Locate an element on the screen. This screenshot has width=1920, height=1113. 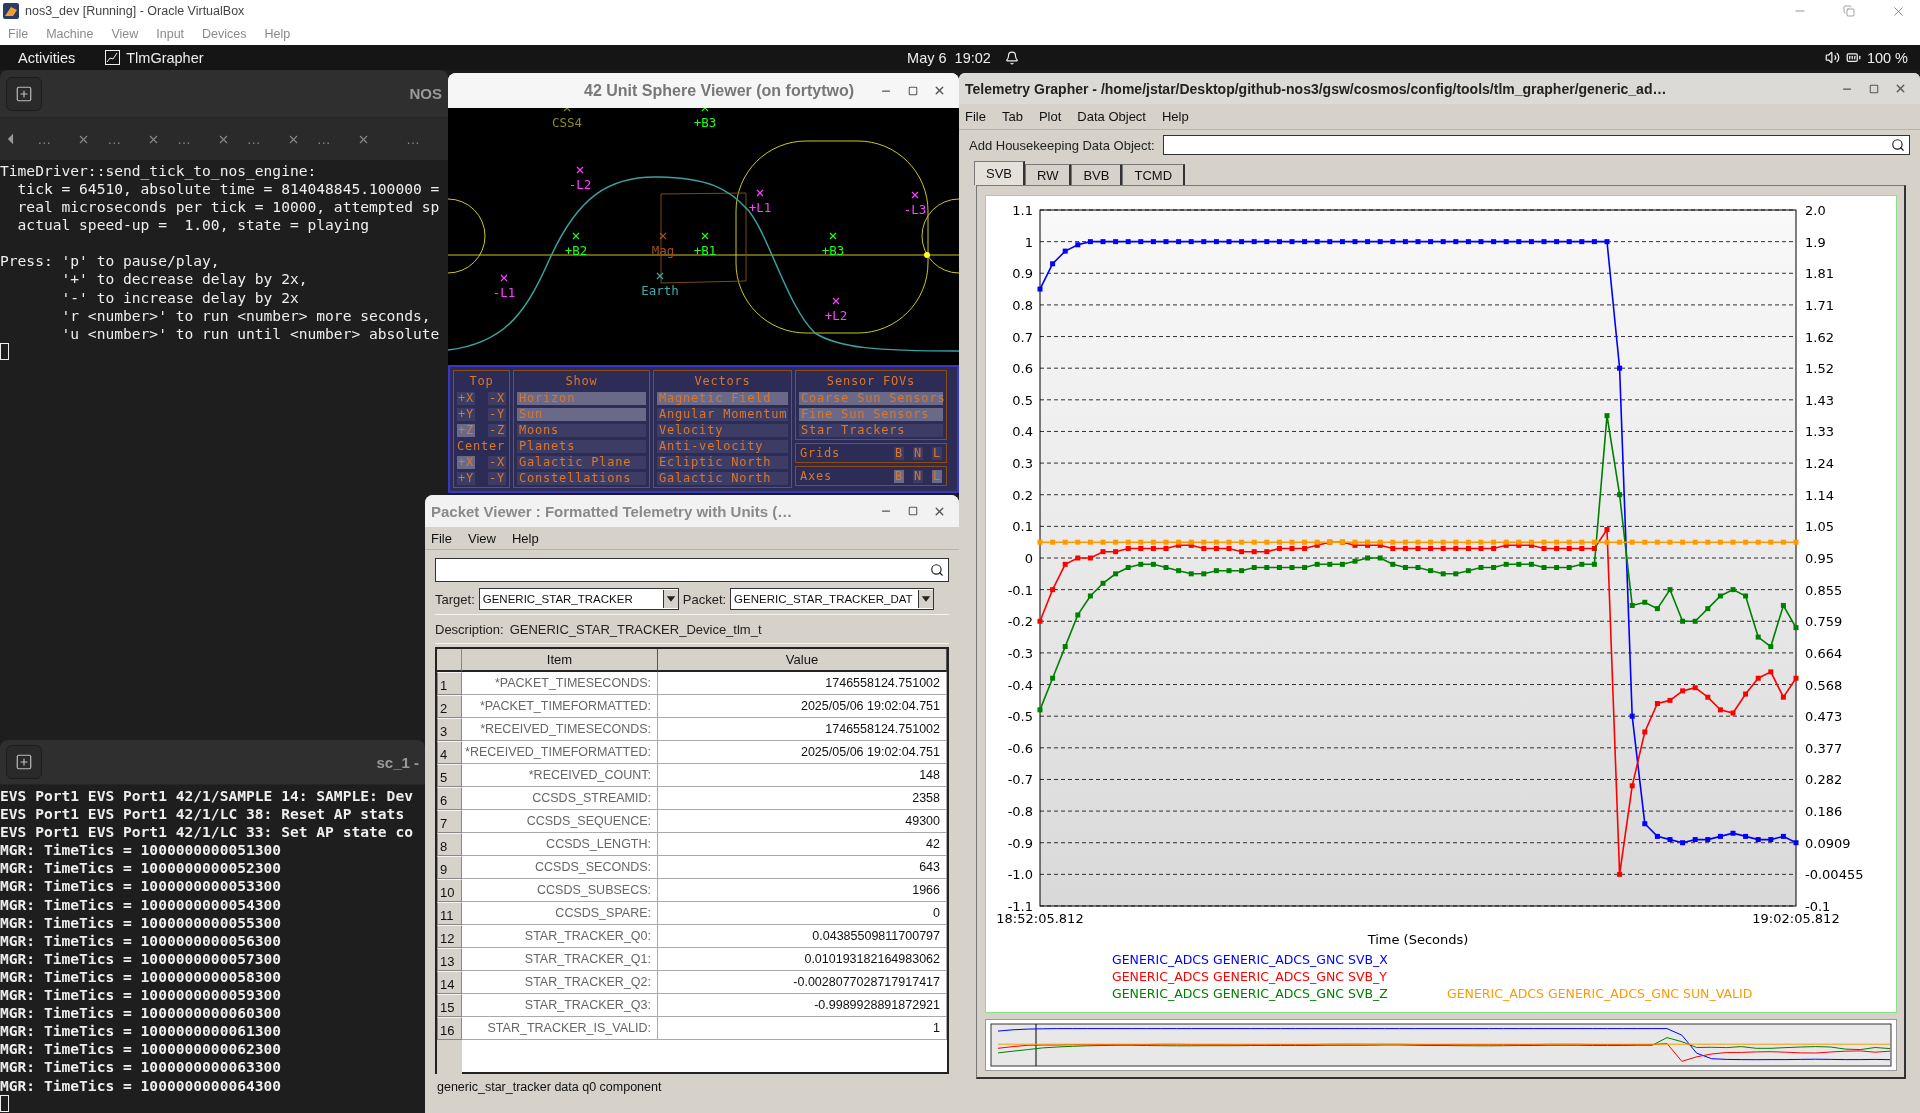
row-header: 6 is located at coordinates (449, 798).